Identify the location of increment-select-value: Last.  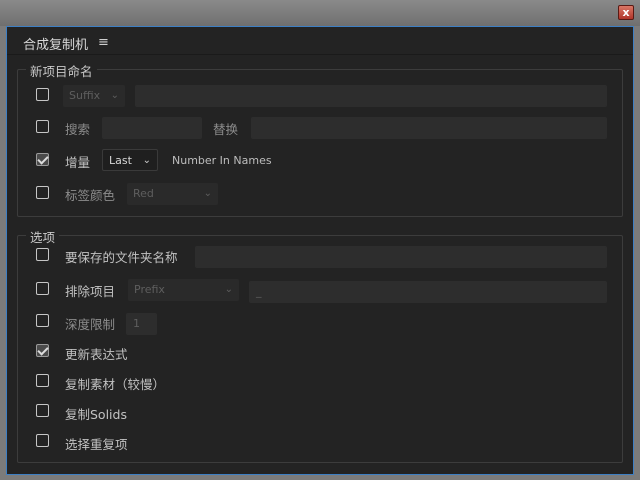
(120, 160).